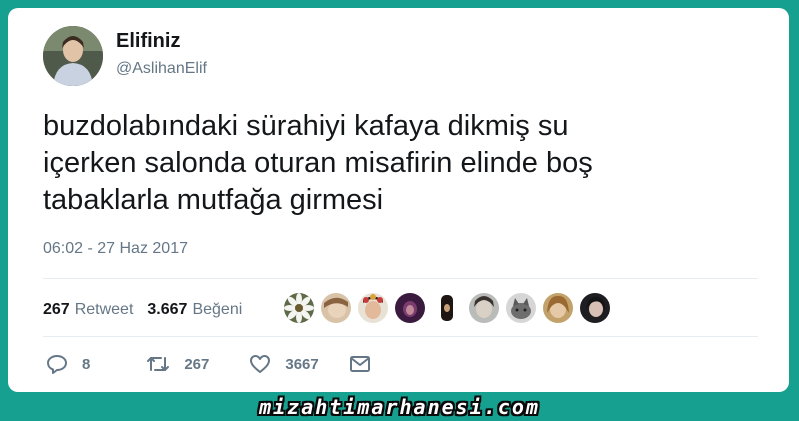 The image size is (799, 421). What do you see at coordinates (161, 69) in the screenshot?
I see `user-handle: @AslihanElif` at bounding box center [161, 69].